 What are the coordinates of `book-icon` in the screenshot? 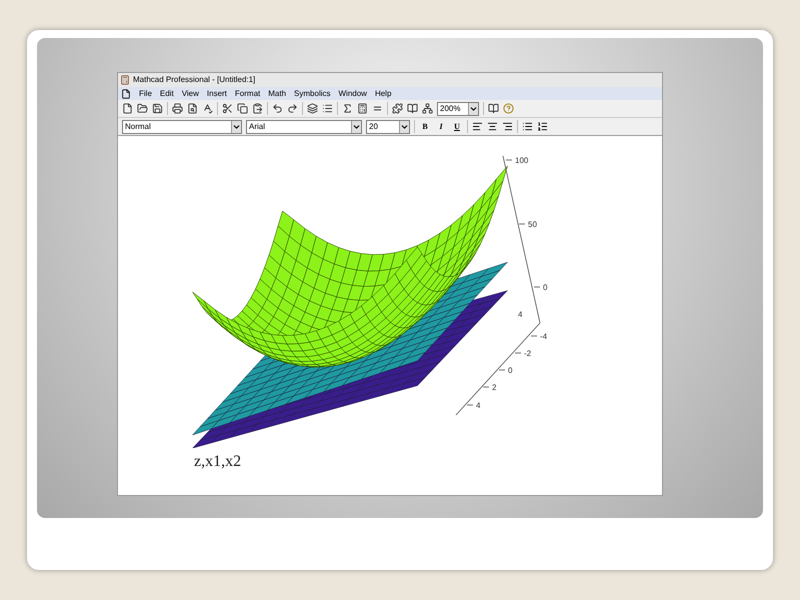 It's located at (412, 108).